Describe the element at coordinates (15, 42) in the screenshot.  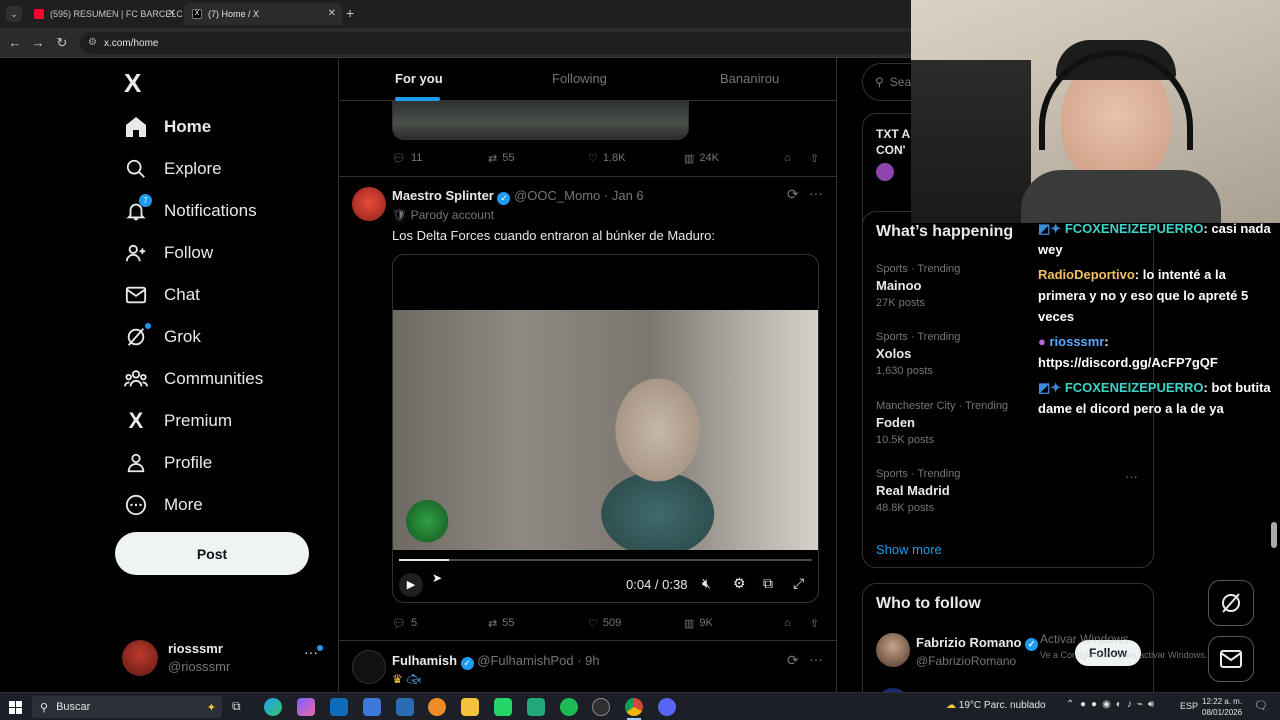
I see `back-icon: ←` at that location.